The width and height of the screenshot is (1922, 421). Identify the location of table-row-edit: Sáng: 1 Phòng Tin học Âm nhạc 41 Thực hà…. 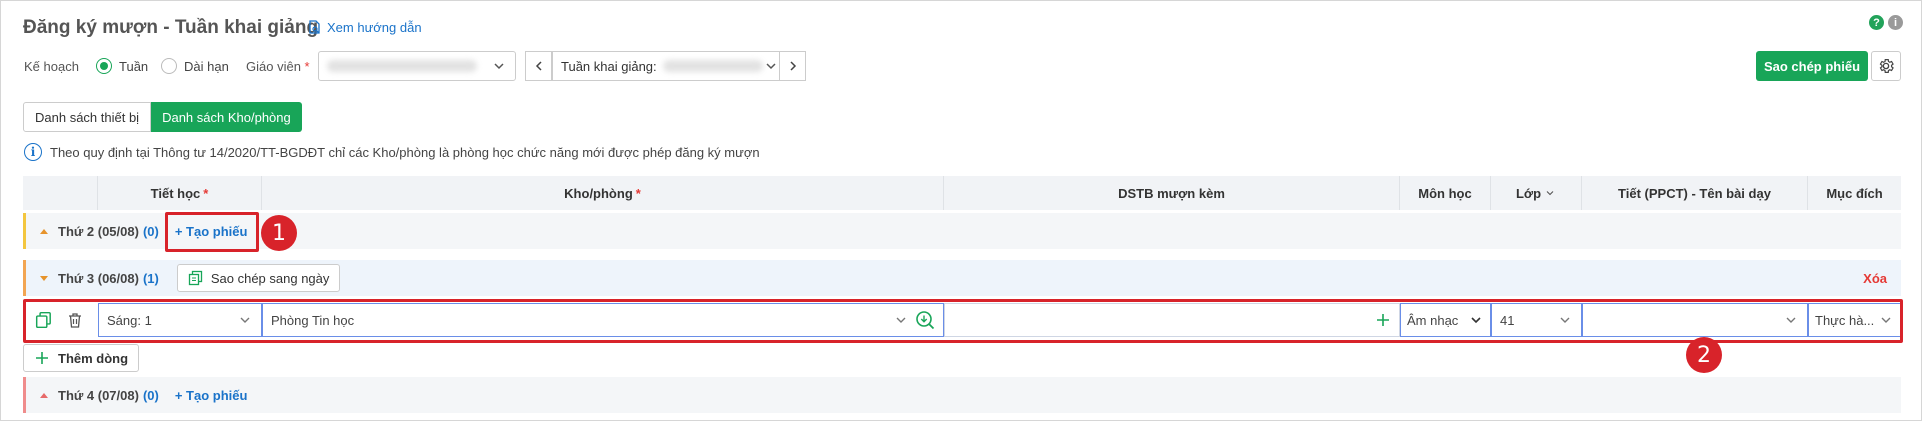
(962, 320).